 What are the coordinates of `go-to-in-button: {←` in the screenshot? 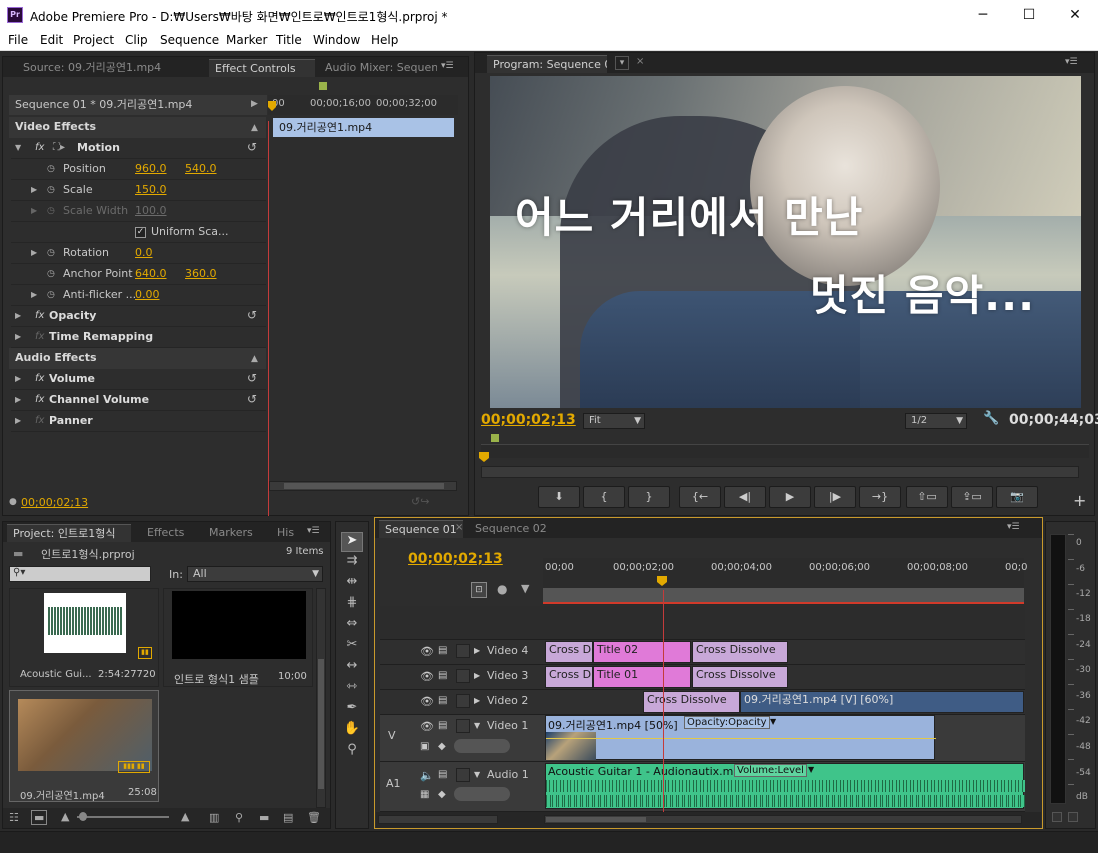 It's located at (700, 497).